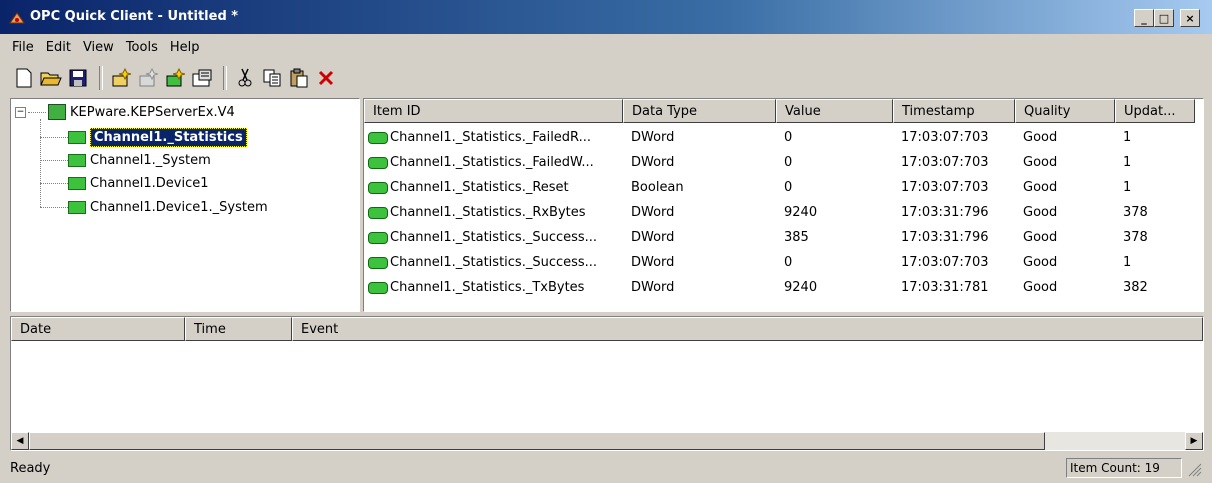  Describe the element at coordinates (202, 78) in the screenshot. I see `properties-icon` at that location.